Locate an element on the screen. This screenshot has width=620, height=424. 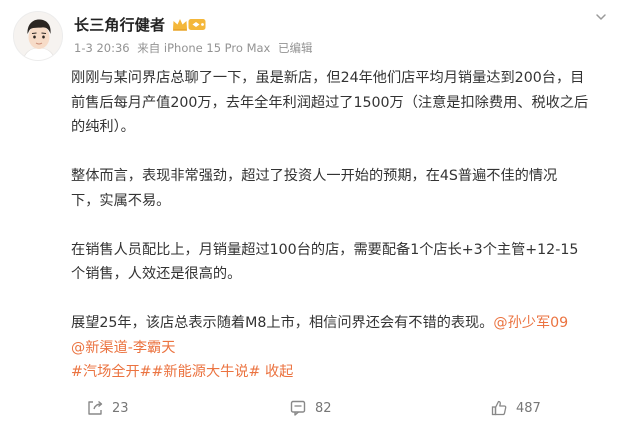
mention-link: @孙少军09 is located at coordinates (530, 323).